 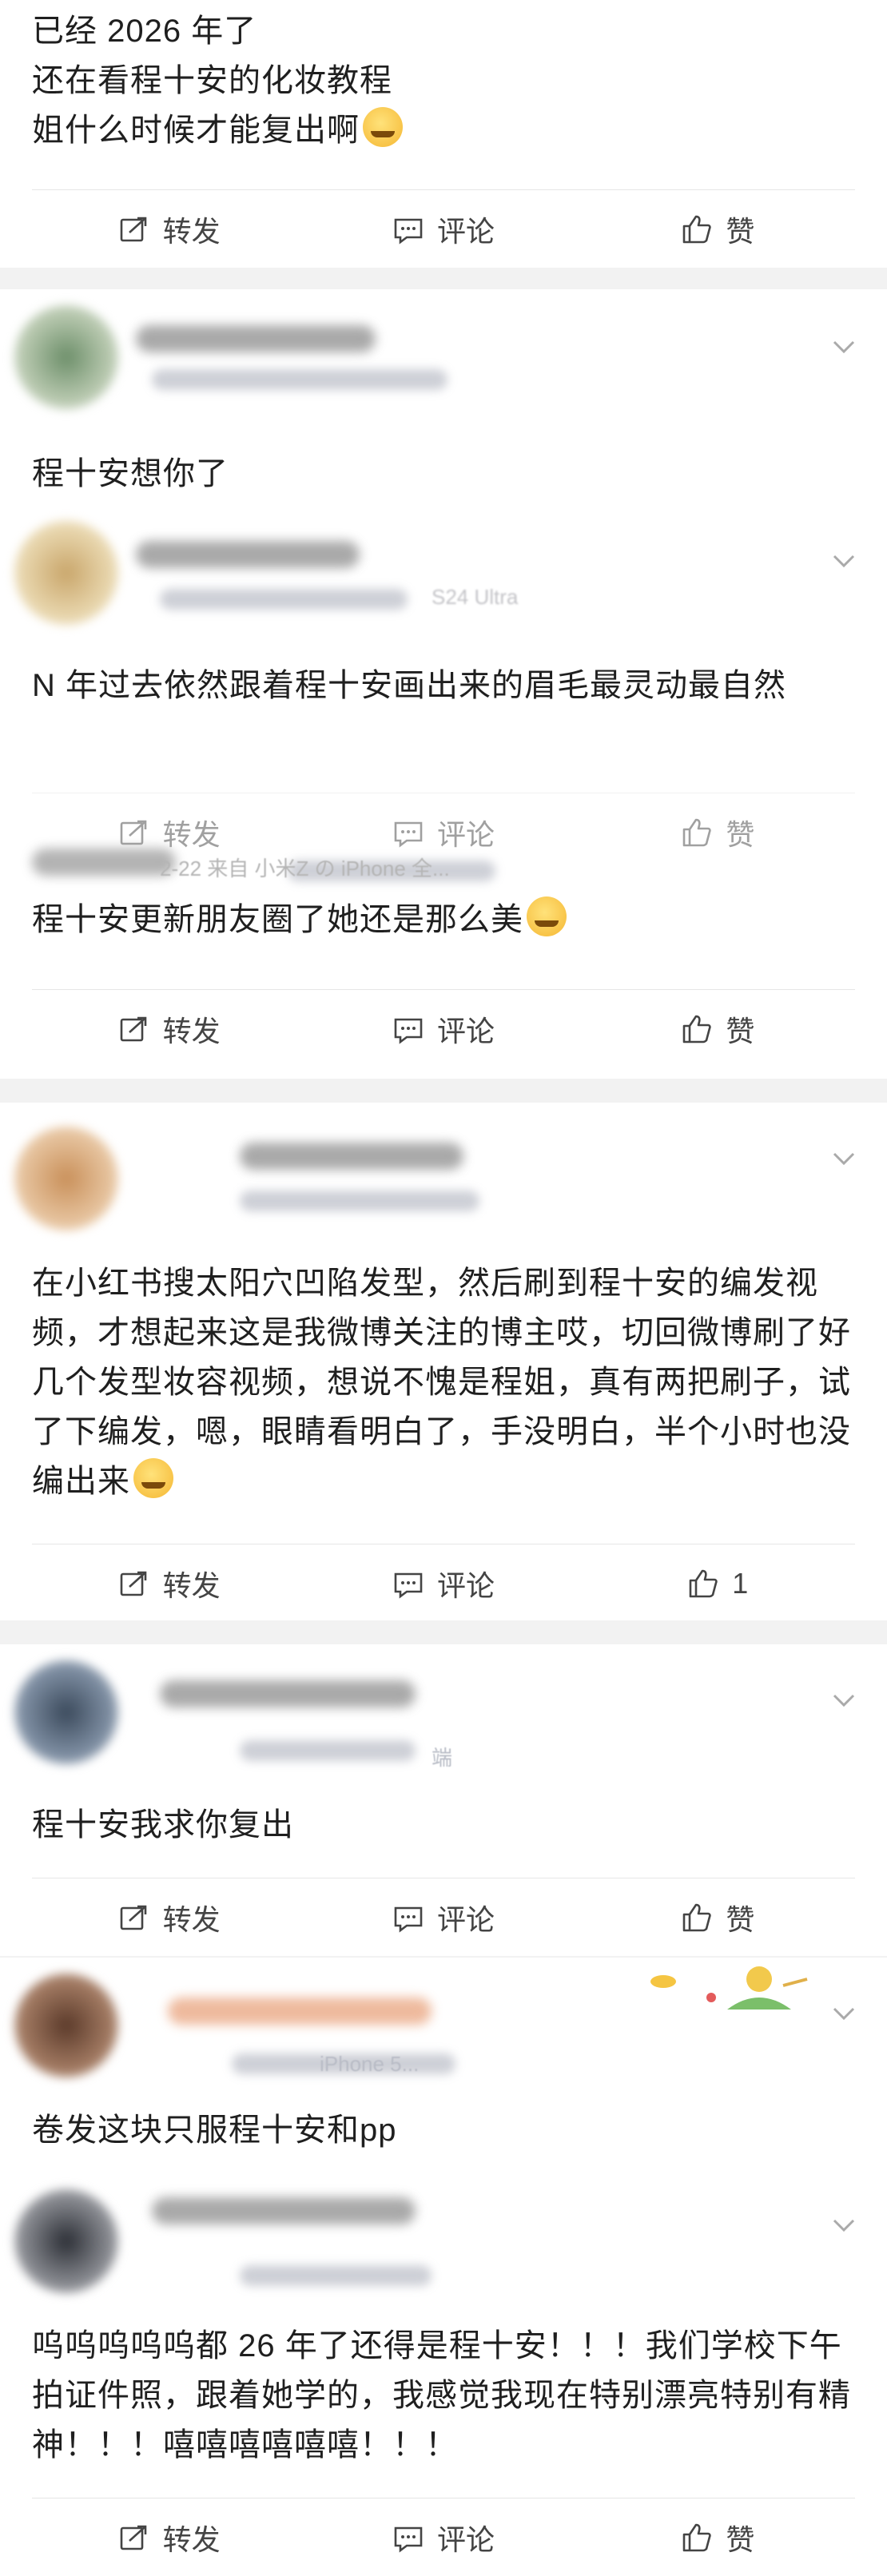 I want to click on post-text-line-content: 姐什么时候才能复出啊, so click(x=196, y=130).